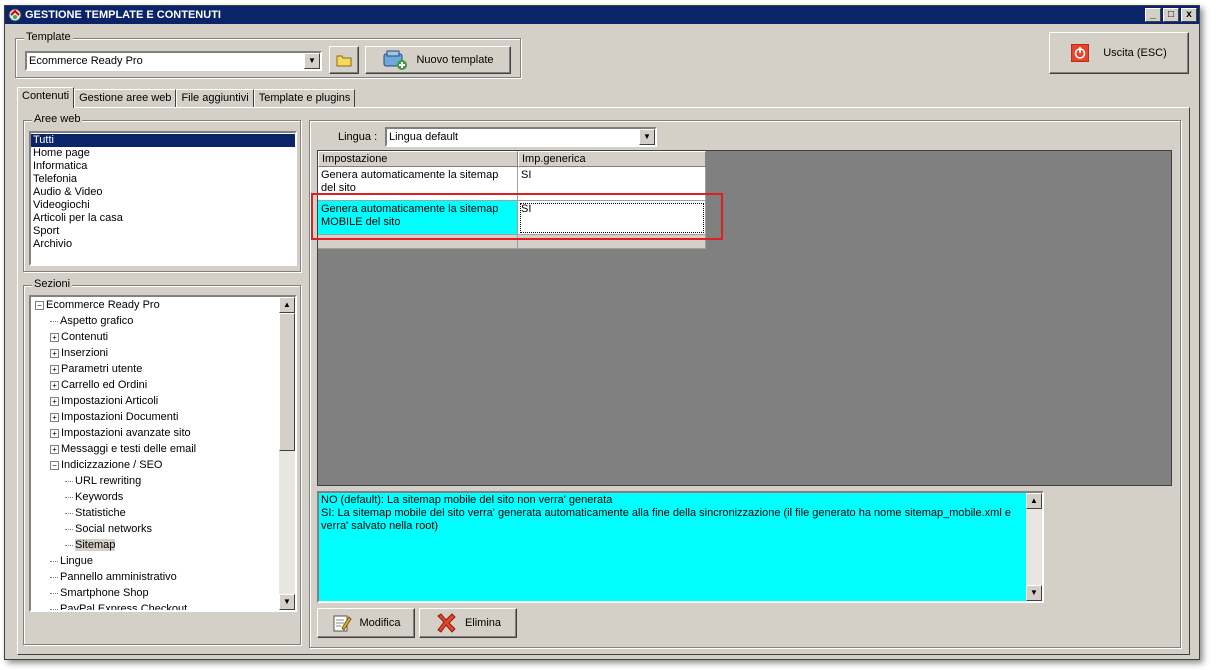 The height and width of the screenshot is (670, 1216). What do you see at coordinates (157, 577) in the screenshot?
I see `tree-item: Pannello amministrativo` at bounding box center [157, 577].